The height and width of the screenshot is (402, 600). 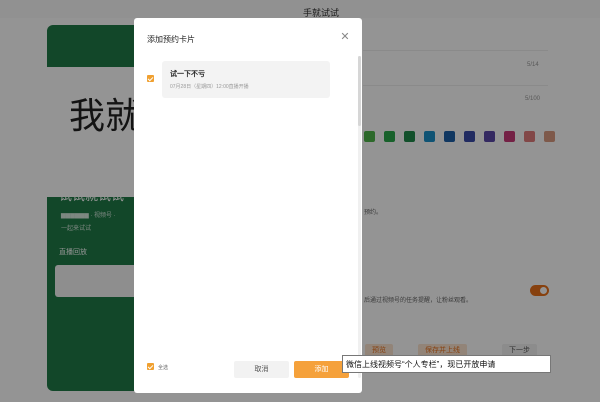 What do you see at coordinates (446, 364) in the screenshot?
I see `tooltip: 微信上线视频号“个人专栏”，现已开放申请` at bounding box center [446, 364].